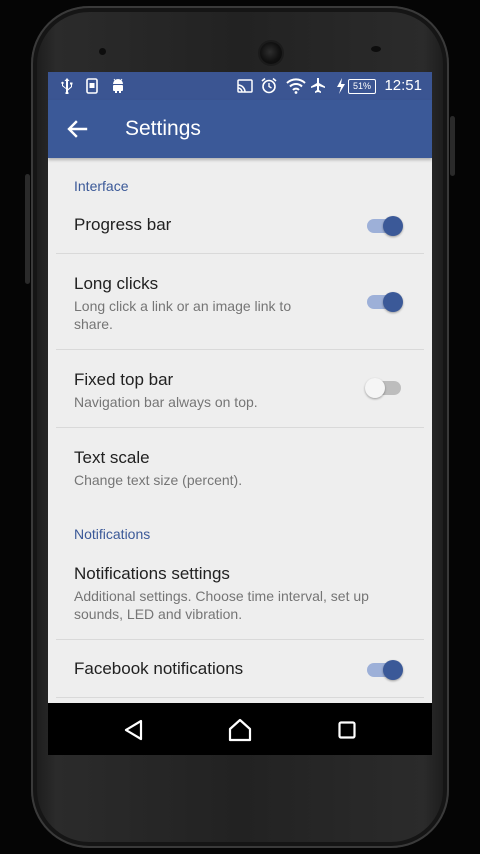  Describe the element at coordinates (67, 86) in the screenshot. I see `usb-icon` at that location.